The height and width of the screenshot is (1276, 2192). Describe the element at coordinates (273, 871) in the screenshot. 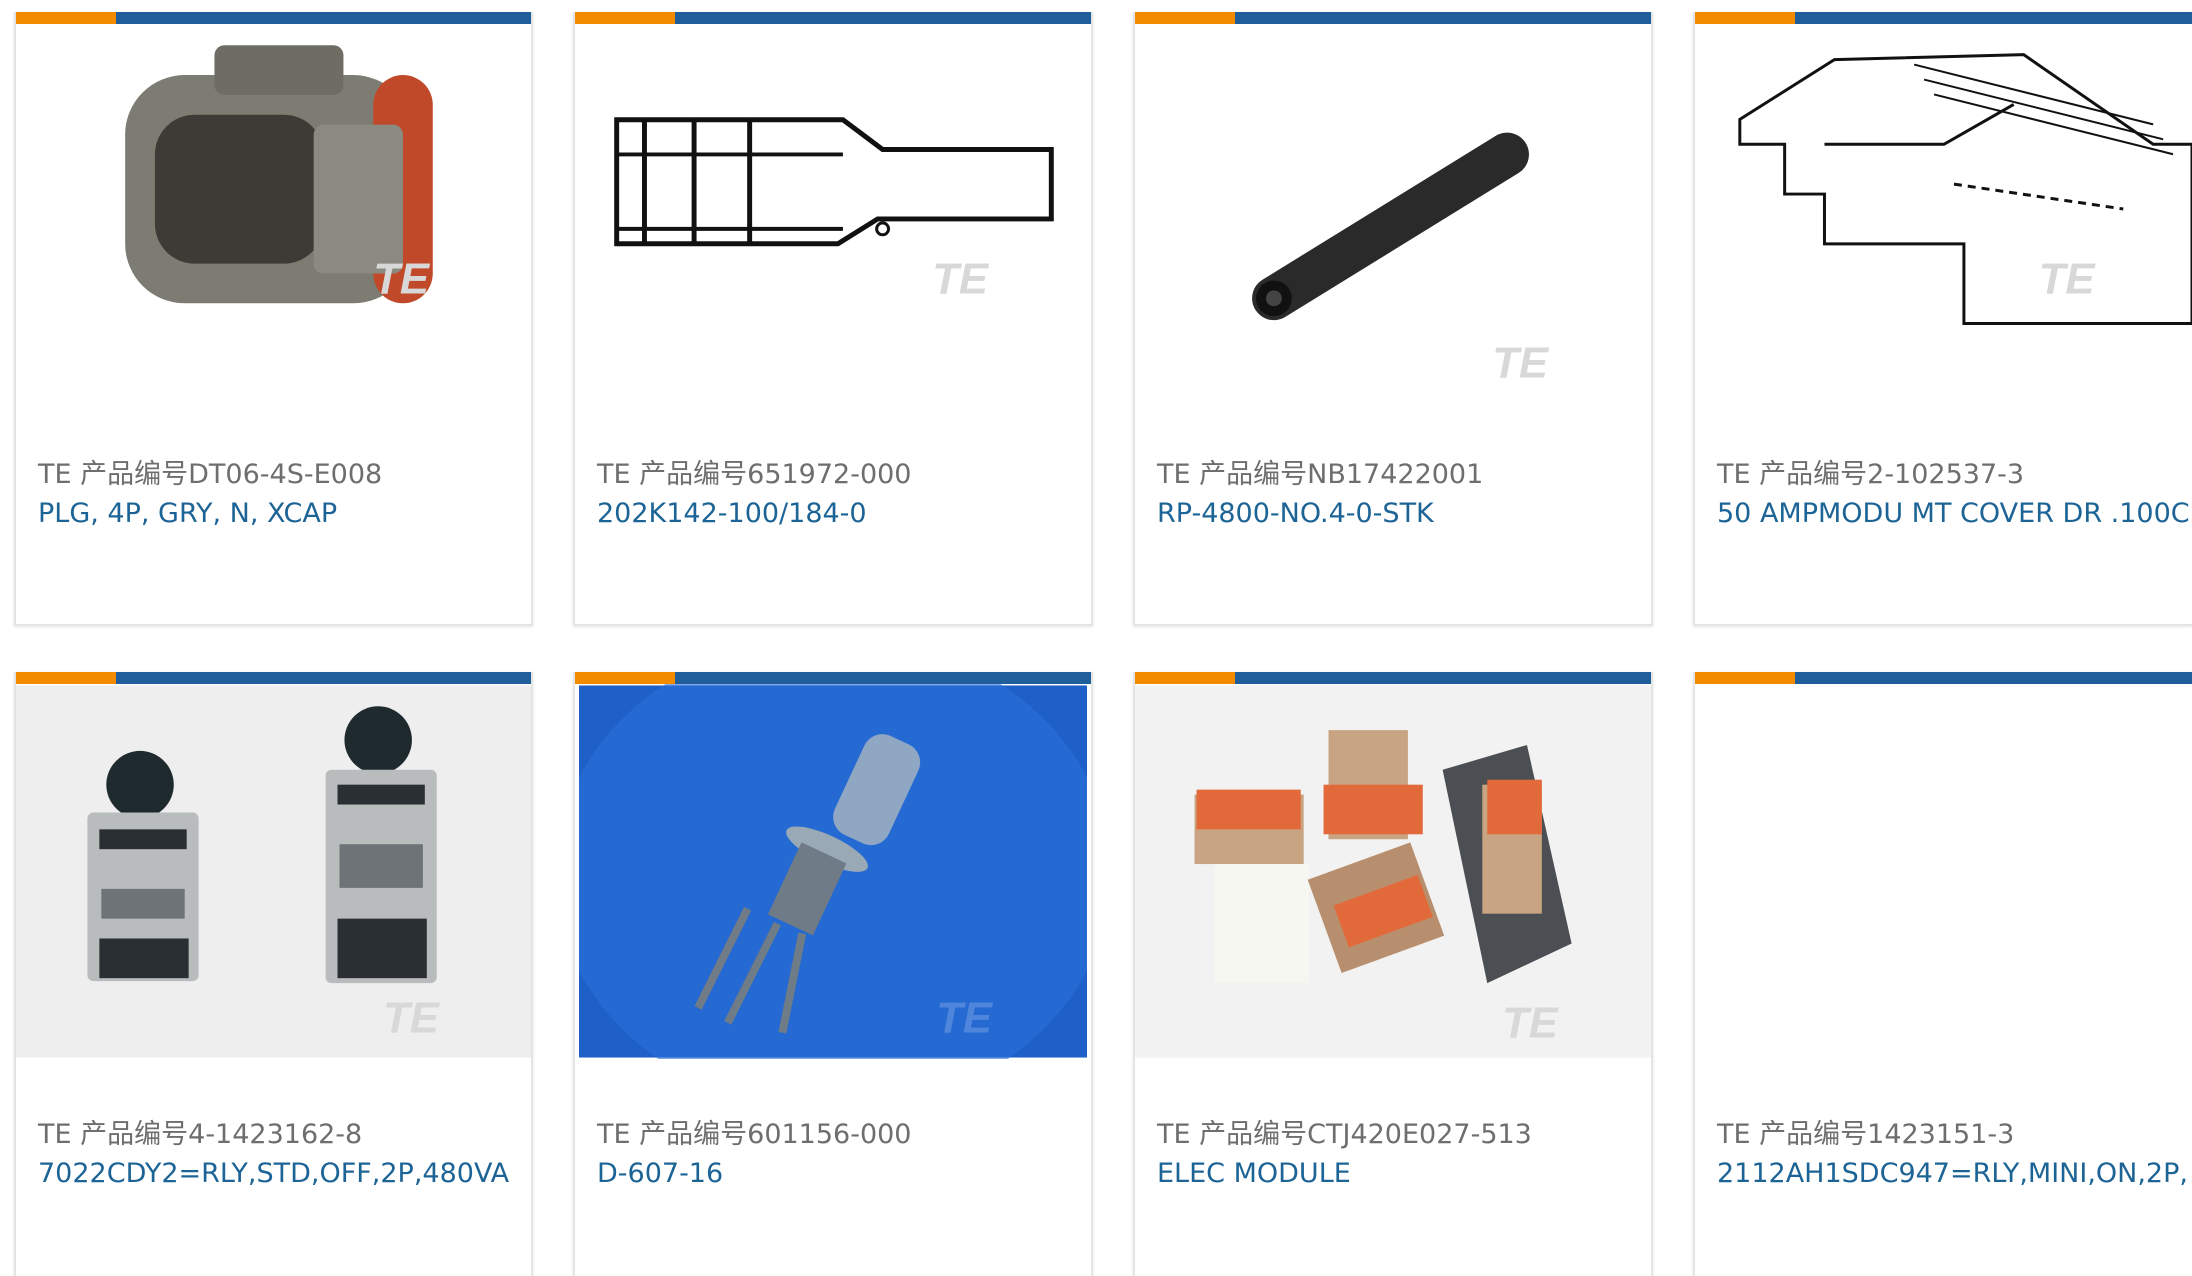

I see `timer-relay-image: TE` at that location.